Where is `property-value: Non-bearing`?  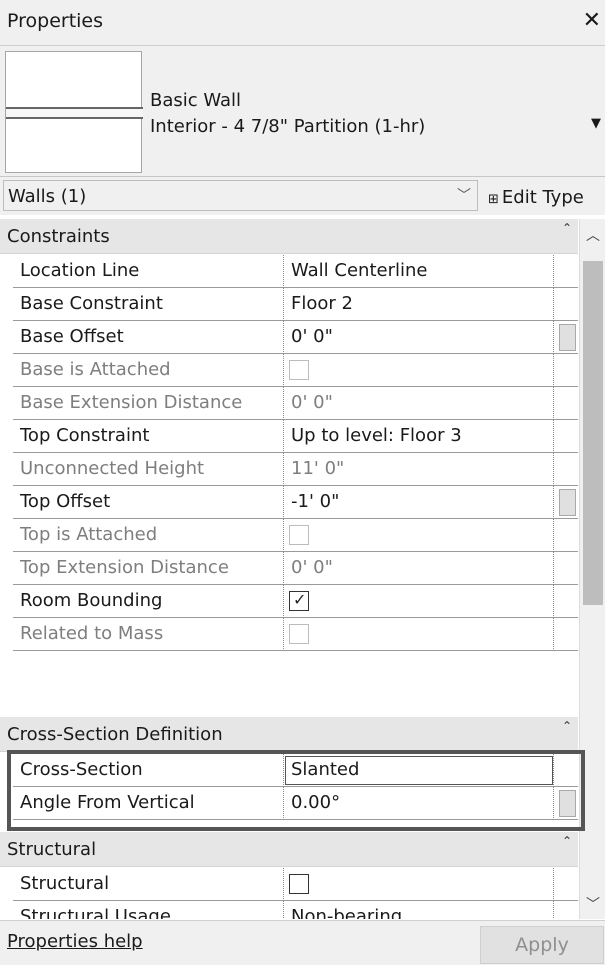
property-value: Non-bearing is located at coordinates (346, 912).